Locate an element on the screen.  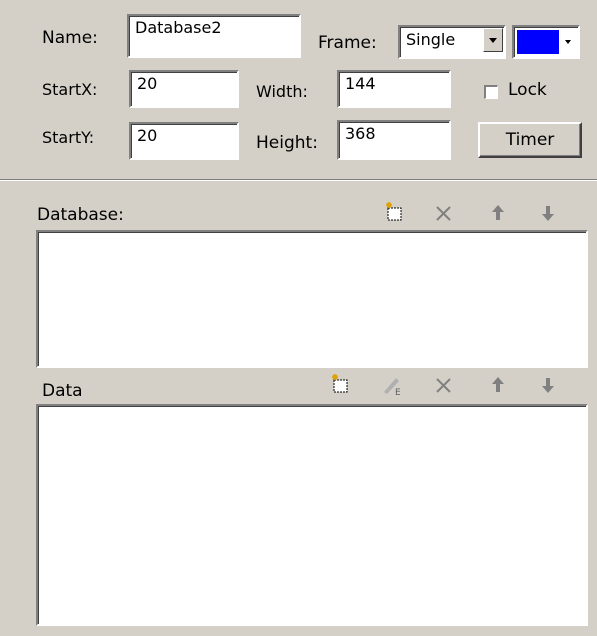
color-swatch is located at coordinates (538, 42).